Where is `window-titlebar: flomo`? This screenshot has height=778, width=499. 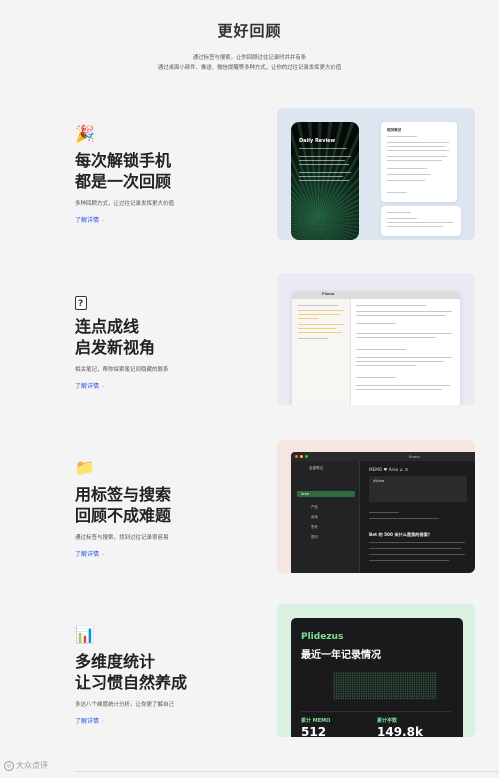 window-titlebar: flomo is located at coordinates (383, 456).